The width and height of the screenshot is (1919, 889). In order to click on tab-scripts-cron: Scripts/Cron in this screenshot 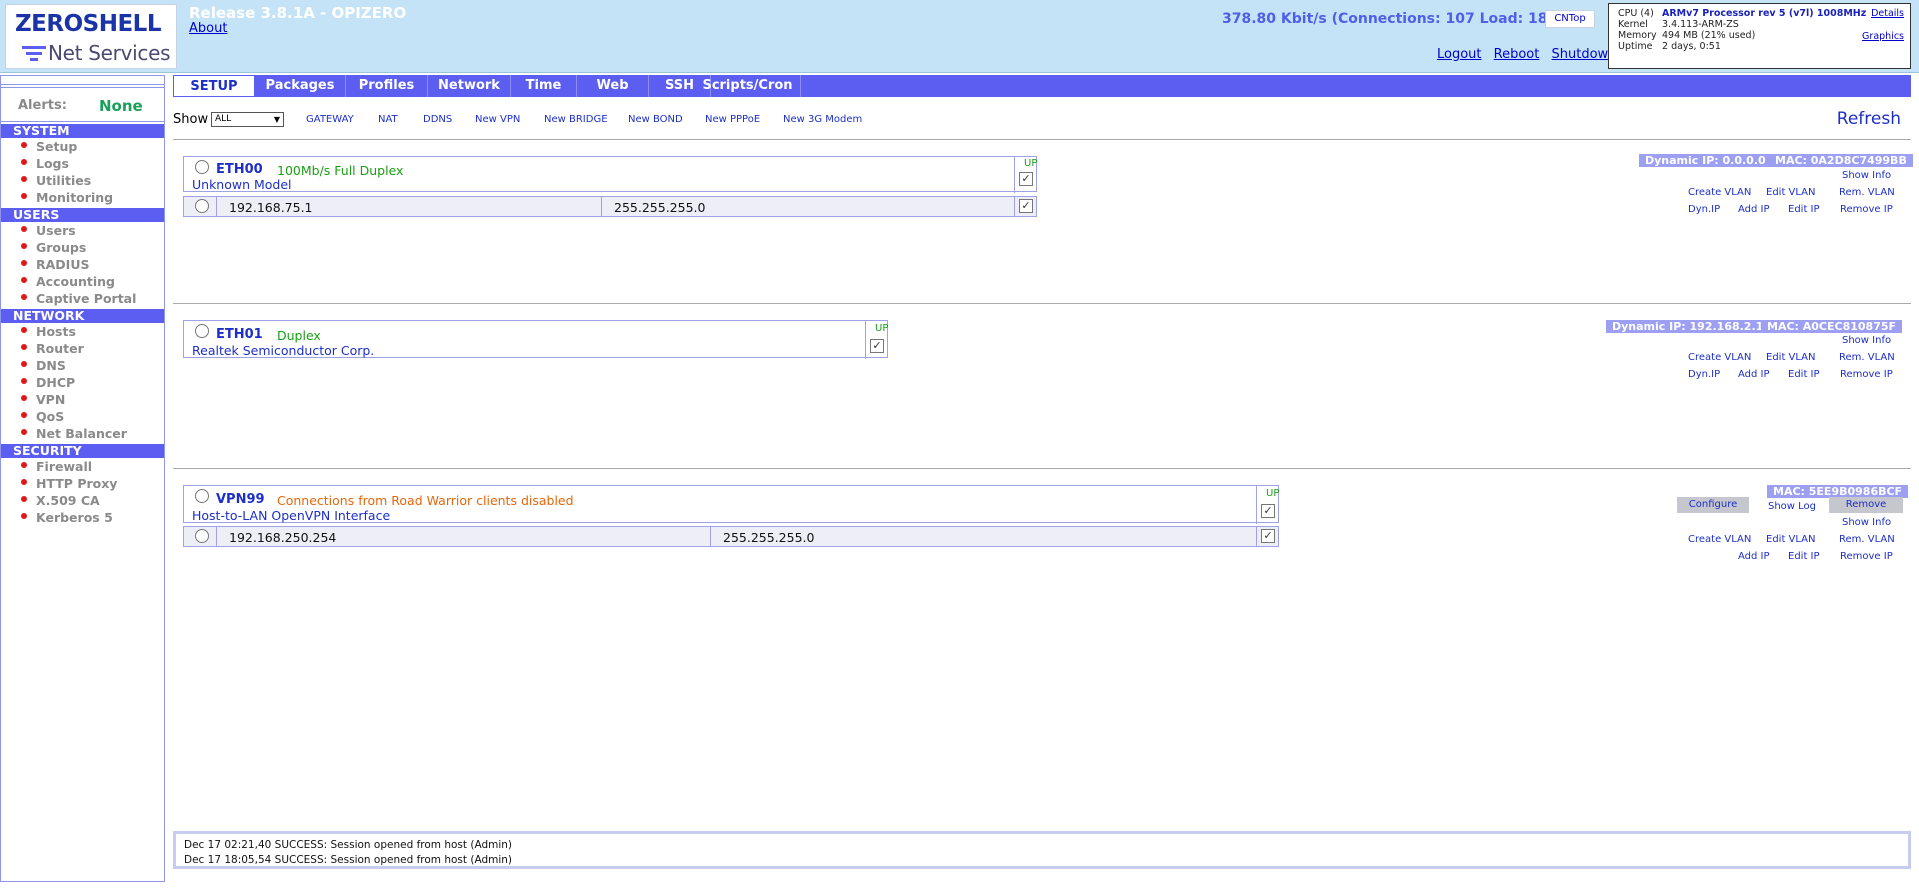, I will do `click(748, 86)`.